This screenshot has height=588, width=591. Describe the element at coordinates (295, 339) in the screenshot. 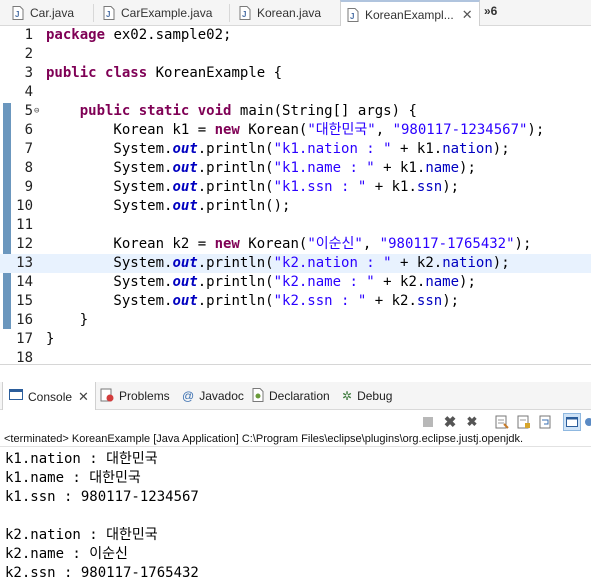

I see `code-line: 17}` at that location.